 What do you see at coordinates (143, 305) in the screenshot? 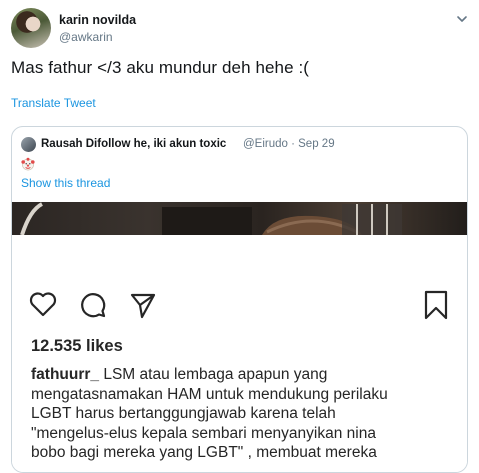
I see `share-icon` at bounding box center [143, 305].